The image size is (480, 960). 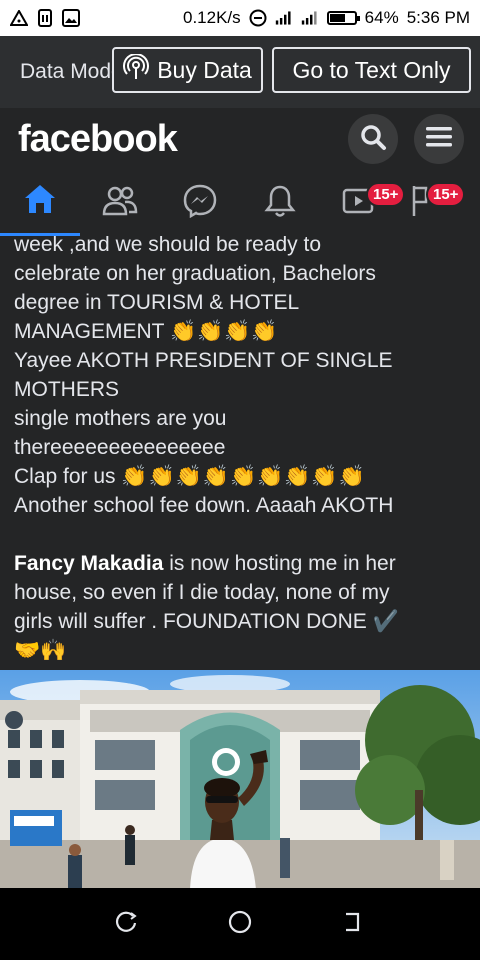 I want to click on post-line: thereeeeeeeeeeeeeee, so click(x=120, y=447).